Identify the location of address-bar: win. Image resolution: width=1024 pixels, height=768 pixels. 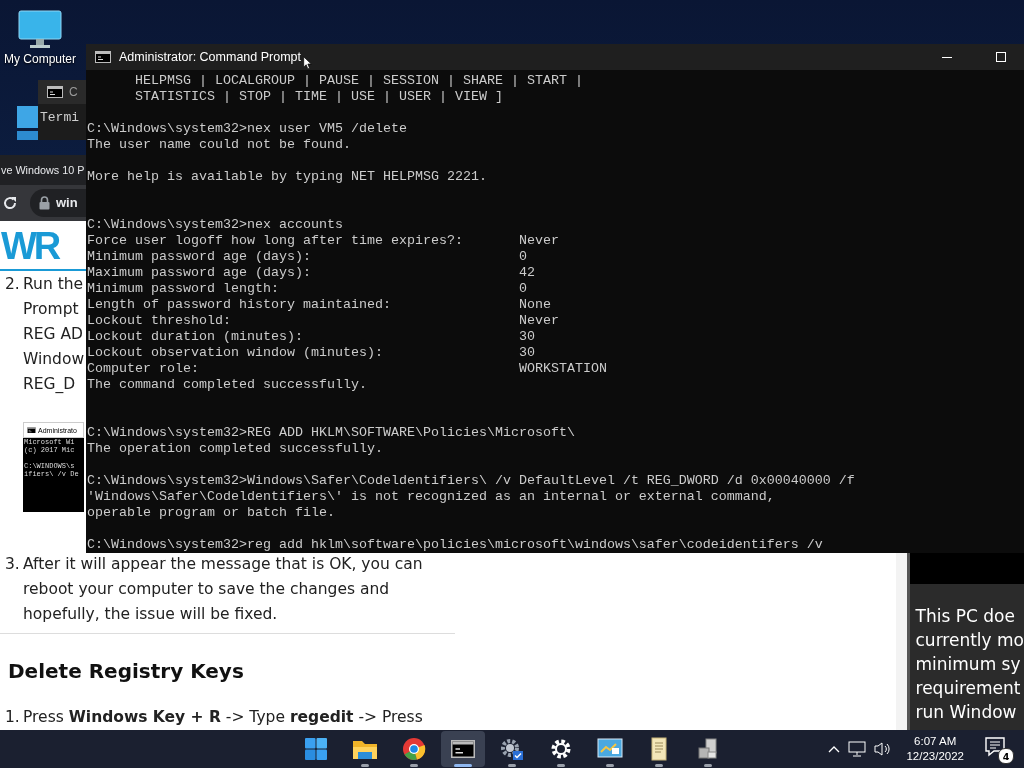
(58, 202).